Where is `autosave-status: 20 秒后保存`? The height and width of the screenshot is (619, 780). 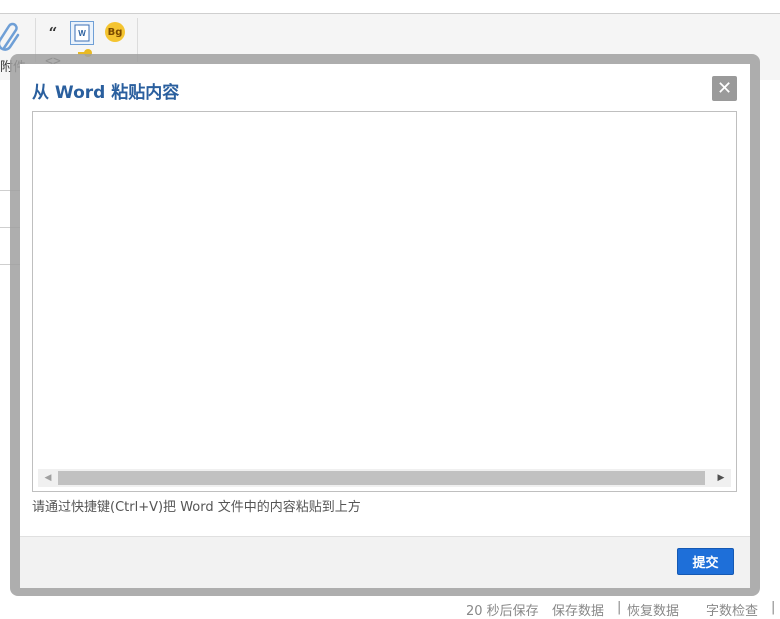
autosave-status: 20 秒后保存 is located at coordinates (502, 611).